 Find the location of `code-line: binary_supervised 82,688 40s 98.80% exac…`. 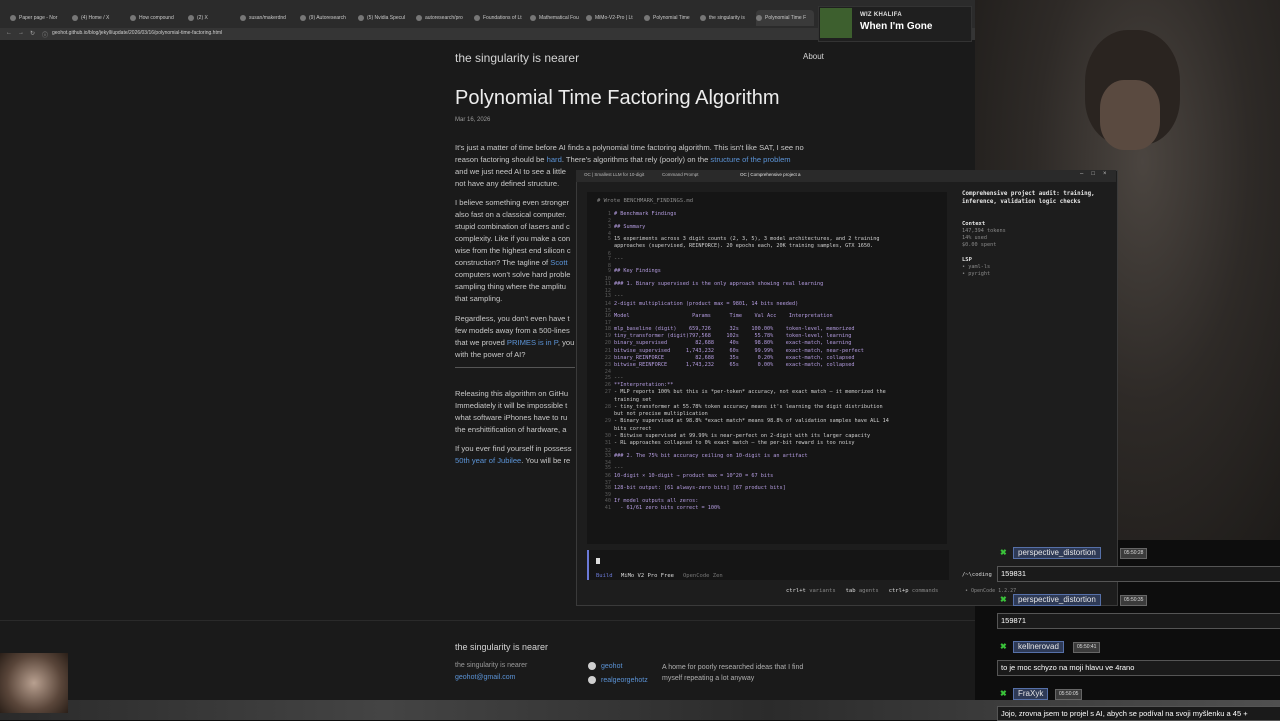

code-line: binary_supervised 82,688 40s 98.80% exac… is located at coordinates (733, 343).